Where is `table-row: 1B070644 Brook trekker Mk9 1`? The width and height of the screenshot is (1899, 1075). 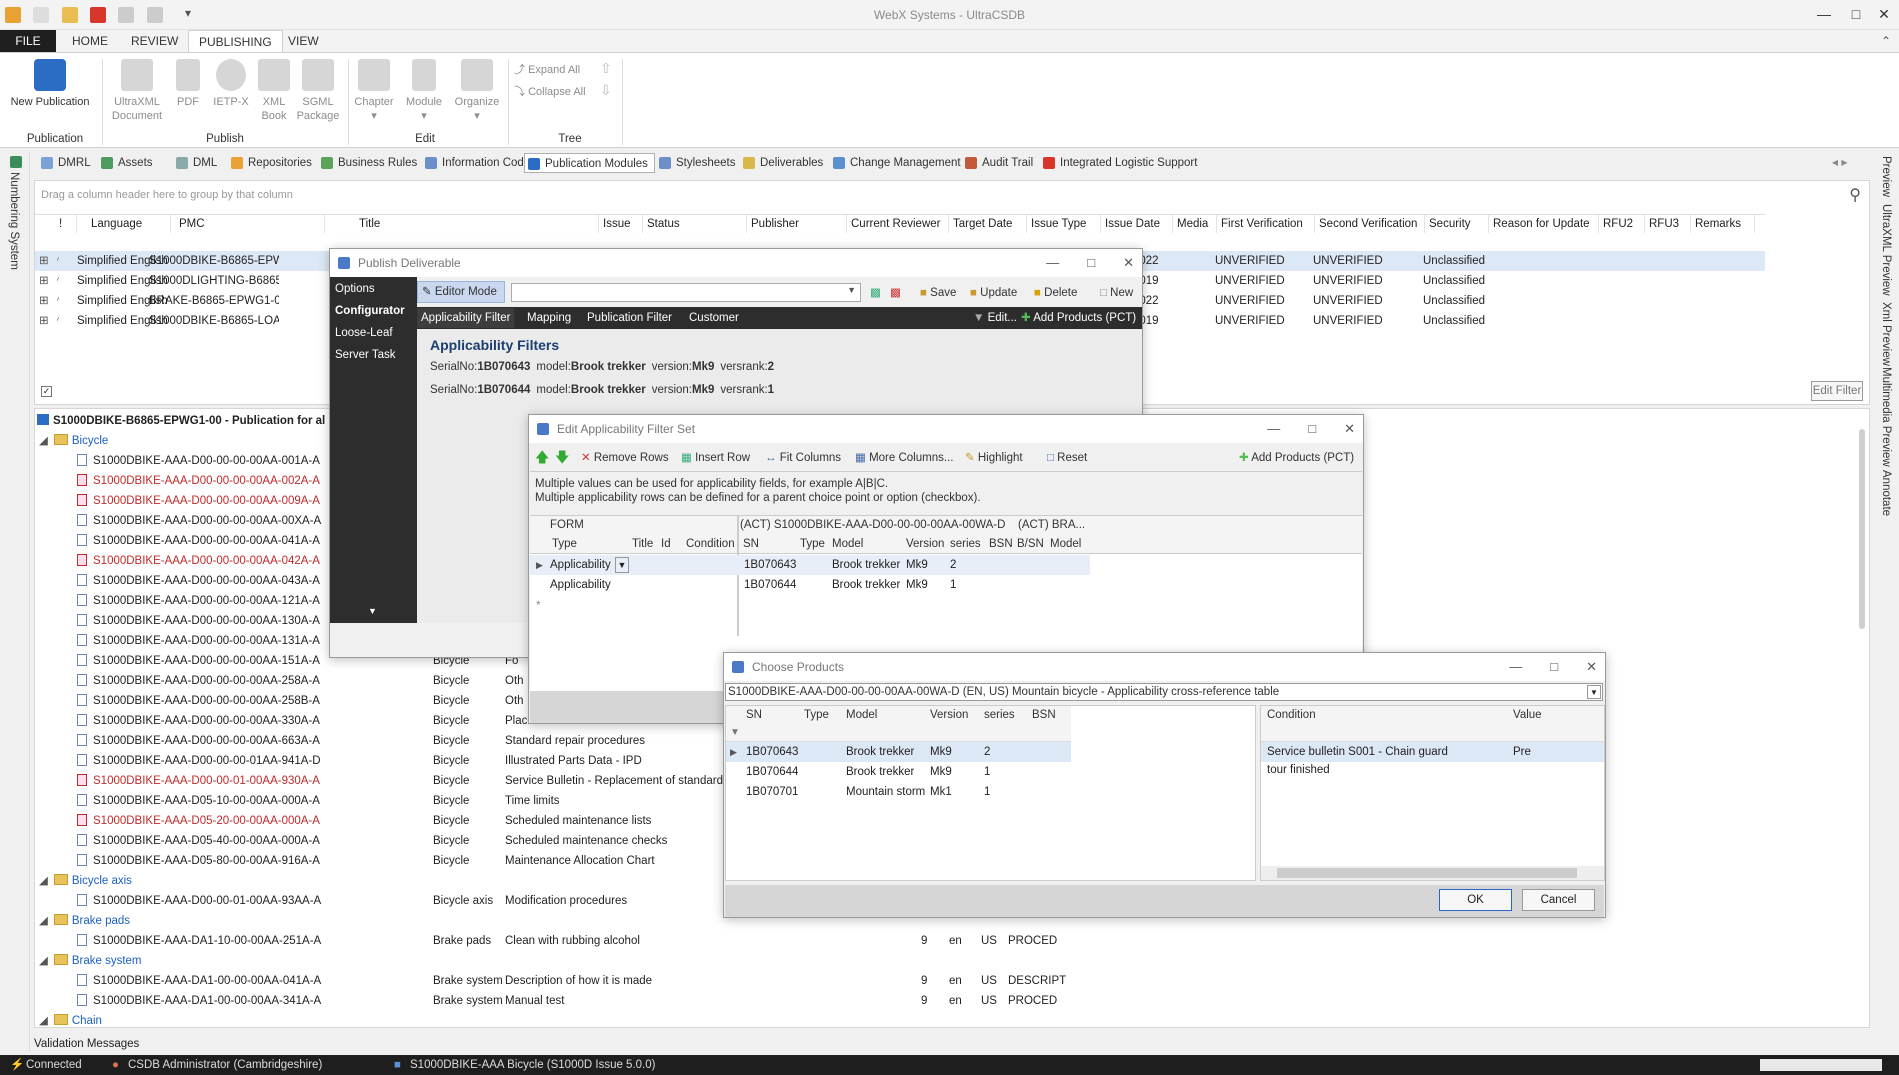
table-row: 1B070644 Brook trekker Mk9 1 is located at coordinates (898, 772).